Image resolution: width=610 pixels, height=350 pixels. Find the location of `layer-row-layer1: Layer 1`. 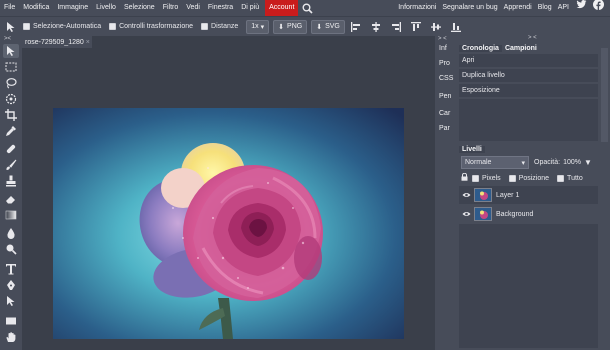

layer-row-layer1: Layer 1 is located at coordinates (528, 195).